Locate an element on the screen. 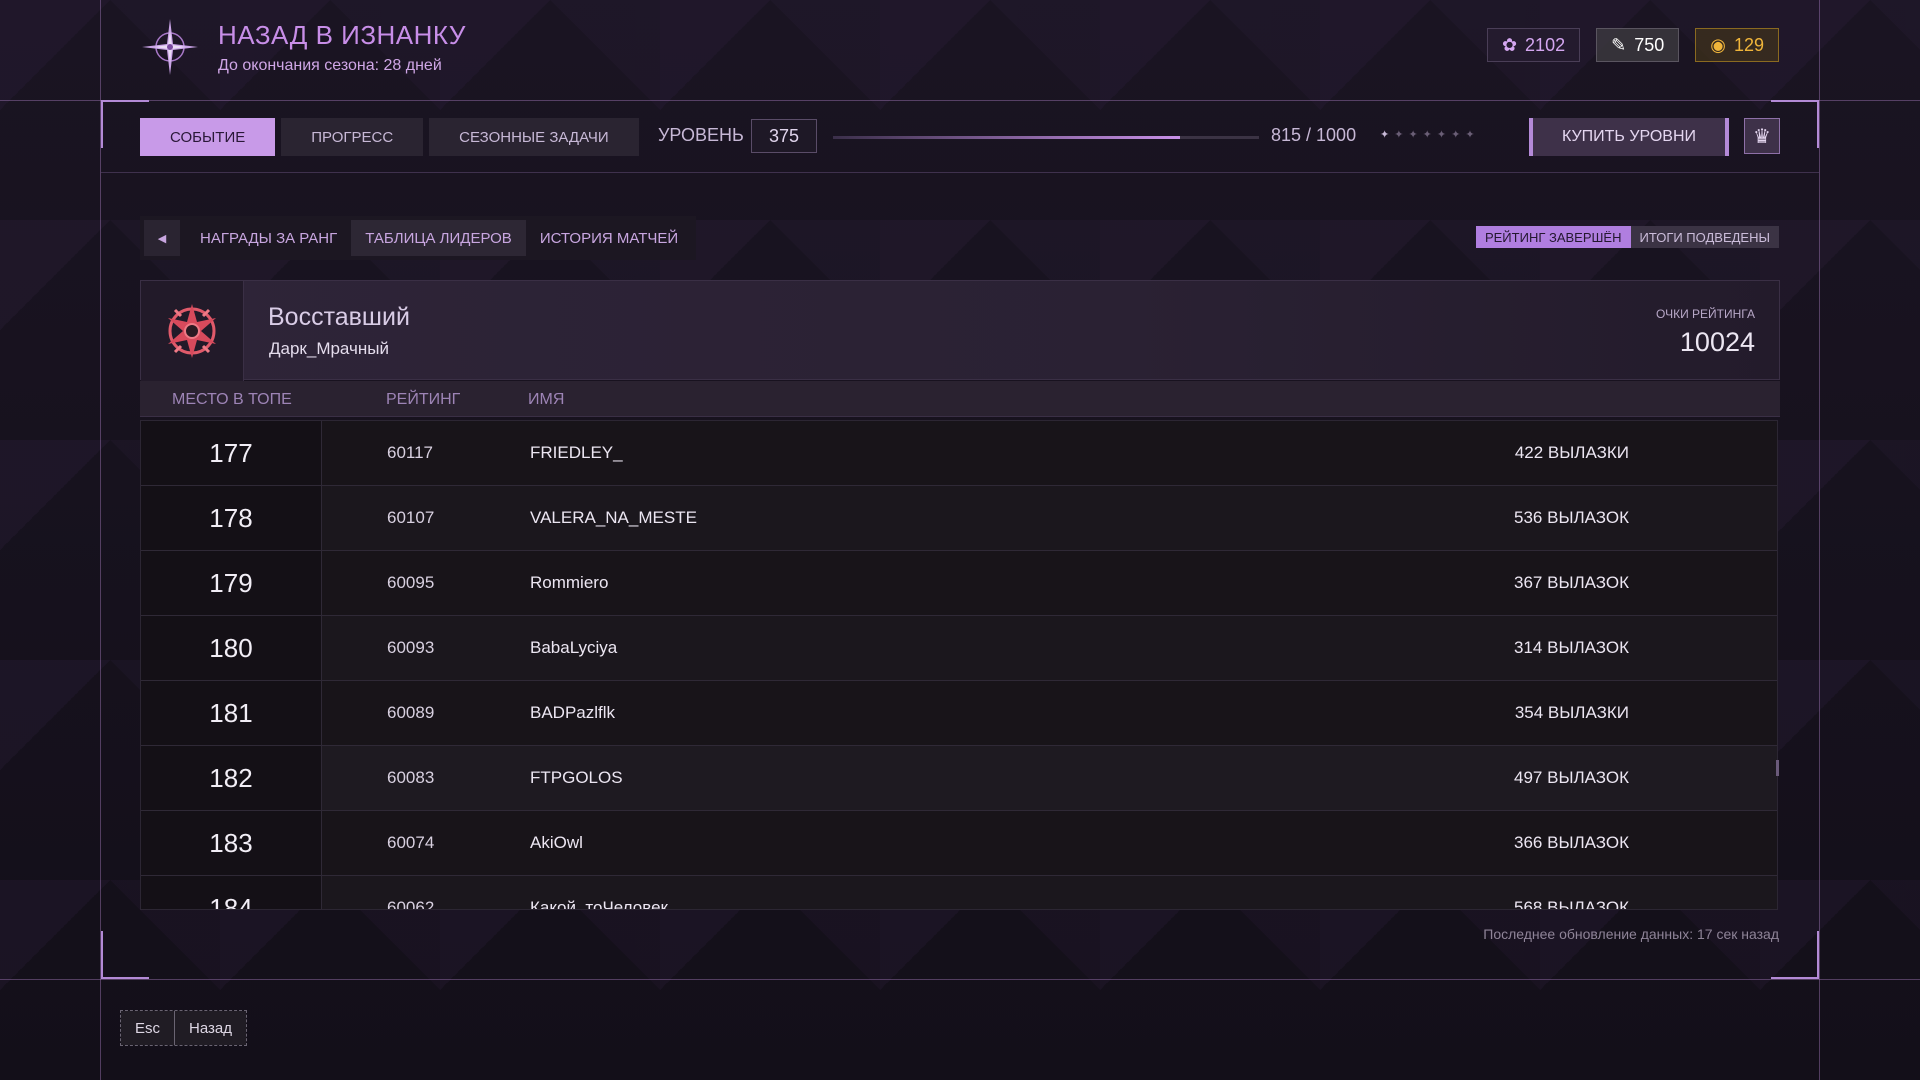  row-name: Какой_тоЧеловек is located at coordinates (599, 904).